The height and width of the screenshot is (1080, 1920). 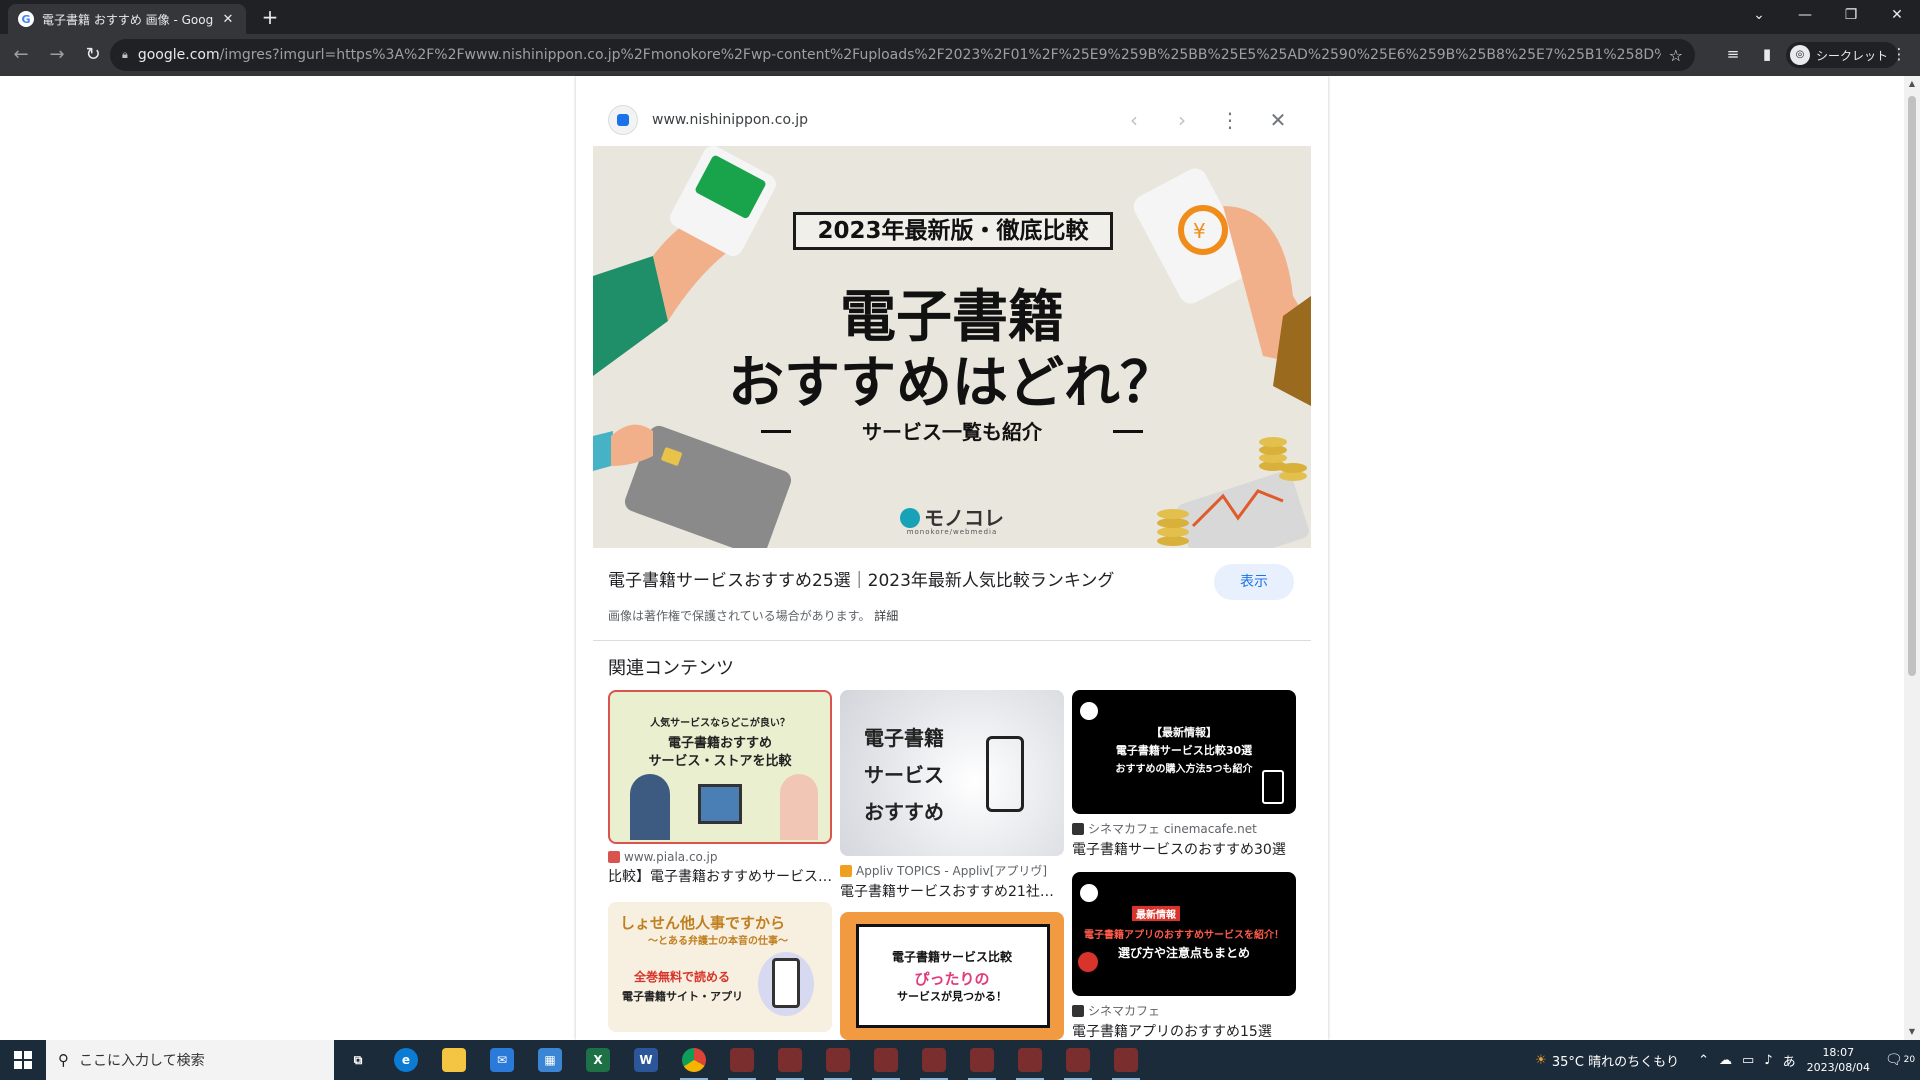 I want to click on excel-icon: X, so click(x=598, y=1060).